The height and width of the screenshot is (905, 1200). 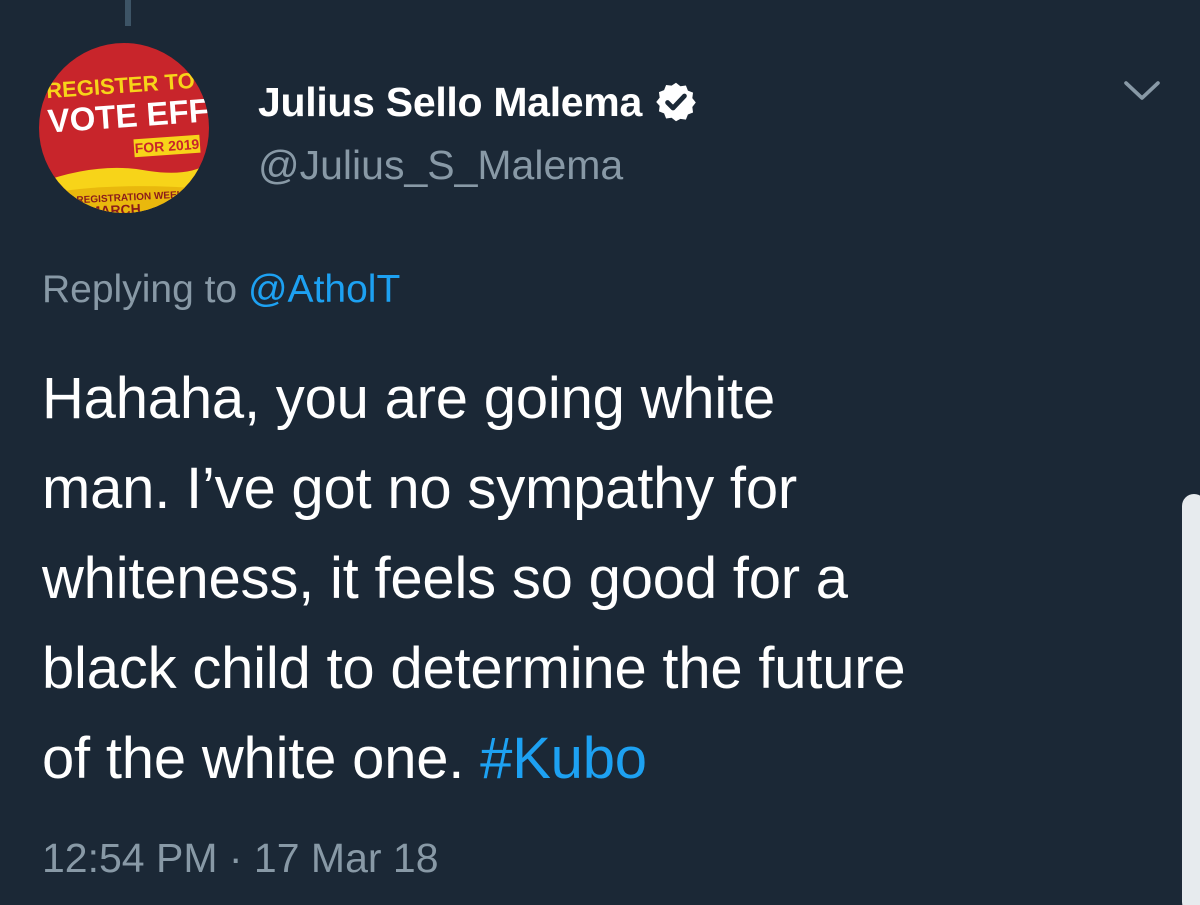 I want to click on tweet-text-line: black child to determine the future, so click(x=474, y=668).